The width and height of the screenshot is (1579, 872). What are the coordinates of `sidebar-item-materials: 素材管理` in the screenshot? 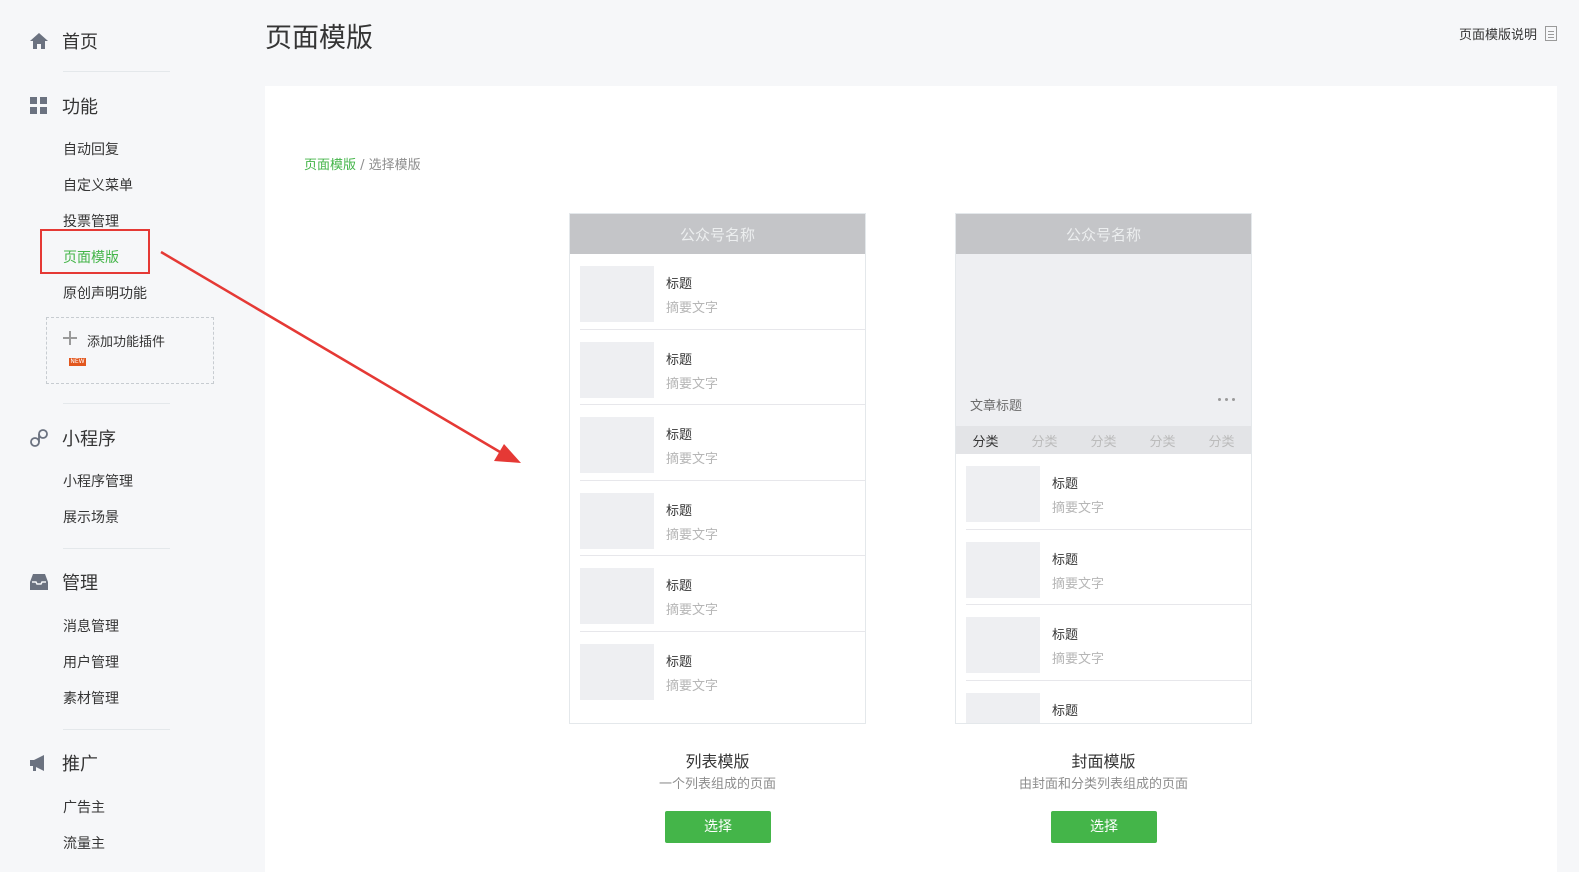 It's located at (91, 698).